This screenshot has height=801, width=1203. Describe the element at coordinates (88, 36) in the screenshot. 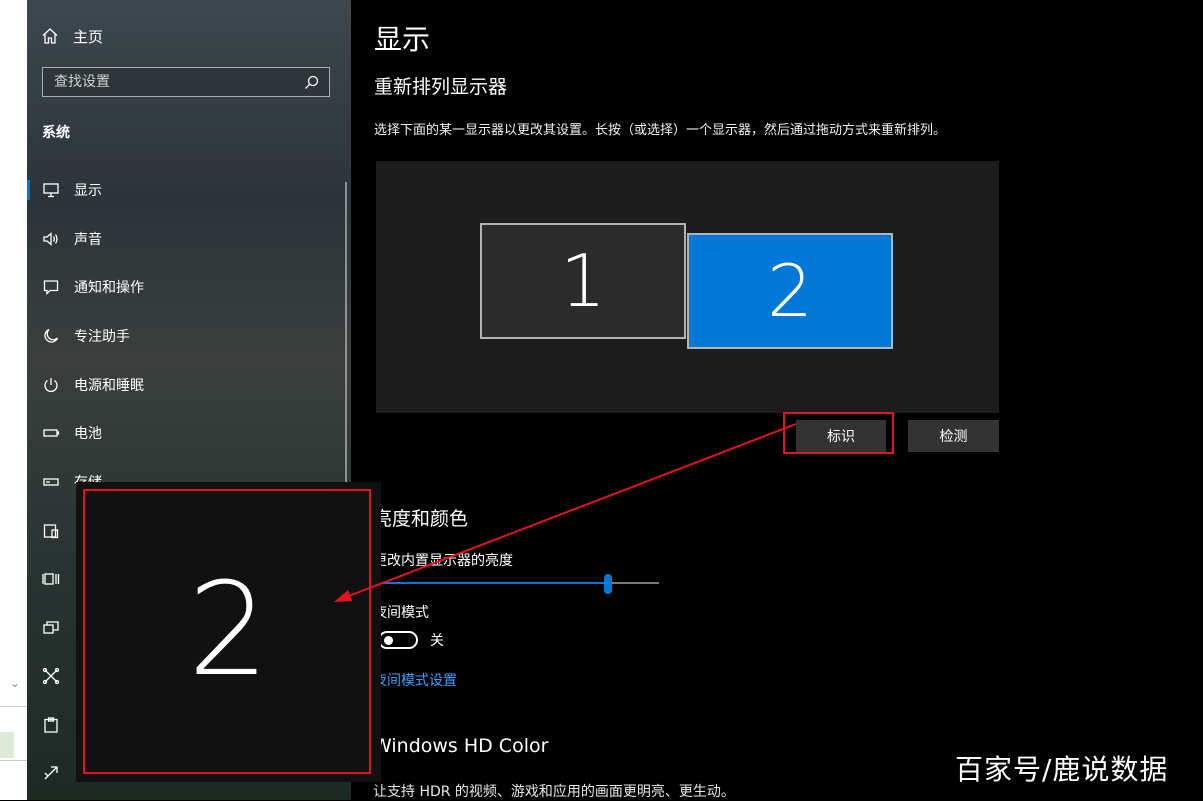

I see `sidebar-home-label: 主页` at that location.